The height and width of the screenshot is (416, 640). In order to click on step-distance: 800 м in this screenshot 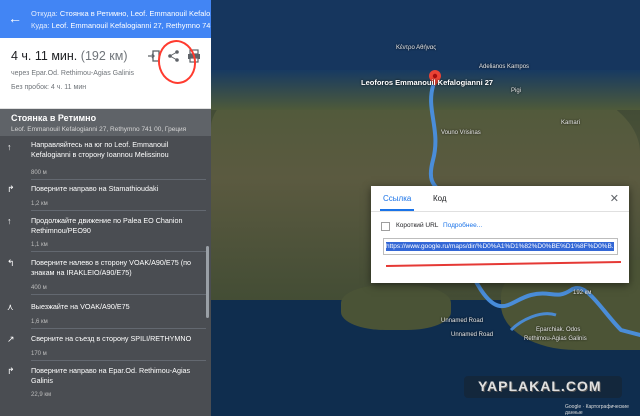, I will do `click(39, 173)`.